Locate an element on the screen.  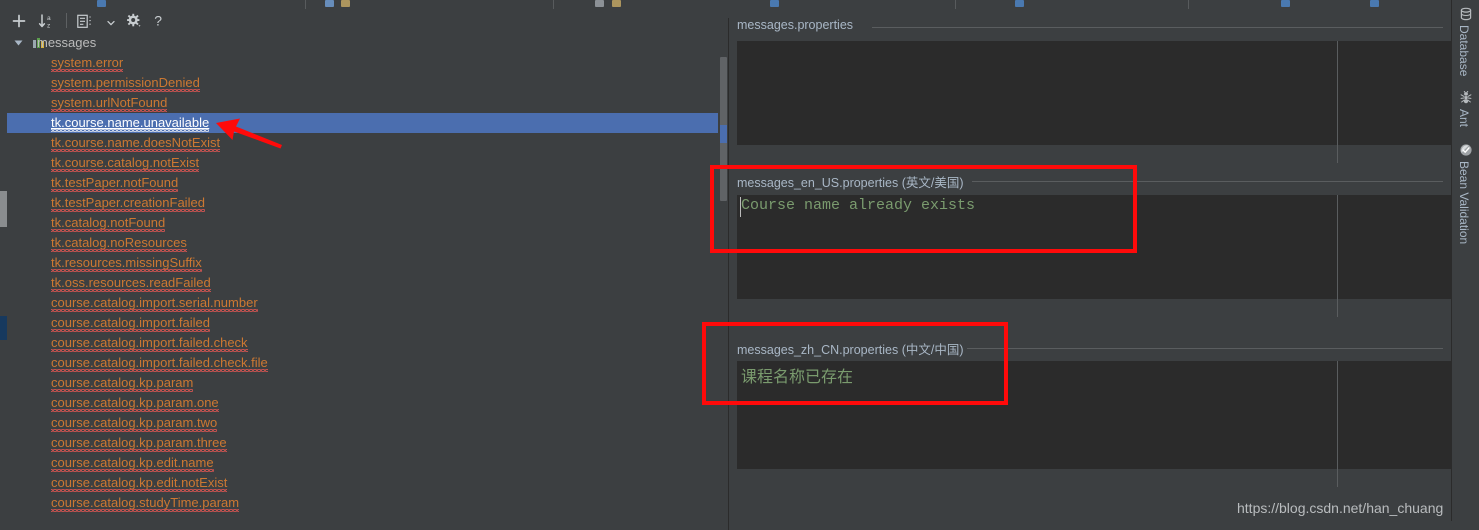
messages-properties-filename: messages.properties is located at coordinates (795, 25).